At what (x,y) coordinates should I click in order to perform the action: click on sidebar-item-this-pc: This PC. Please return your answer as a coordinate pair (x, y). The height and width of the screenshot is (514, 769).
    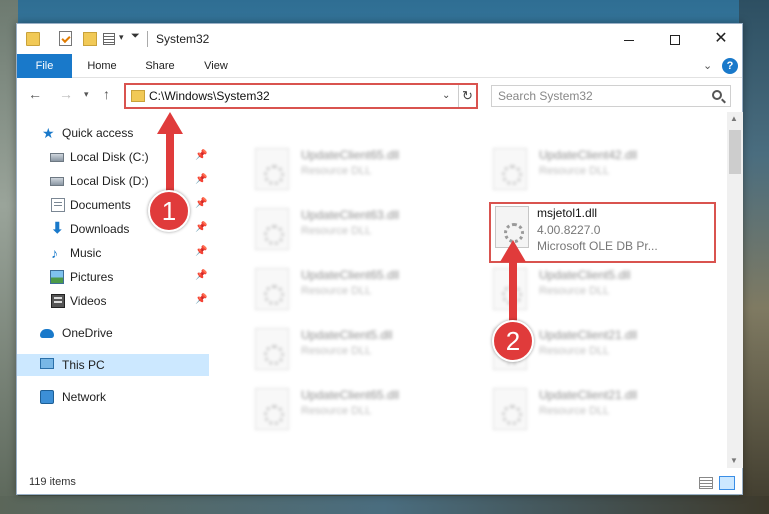
    Looking at the image, I should click on (113, 365).